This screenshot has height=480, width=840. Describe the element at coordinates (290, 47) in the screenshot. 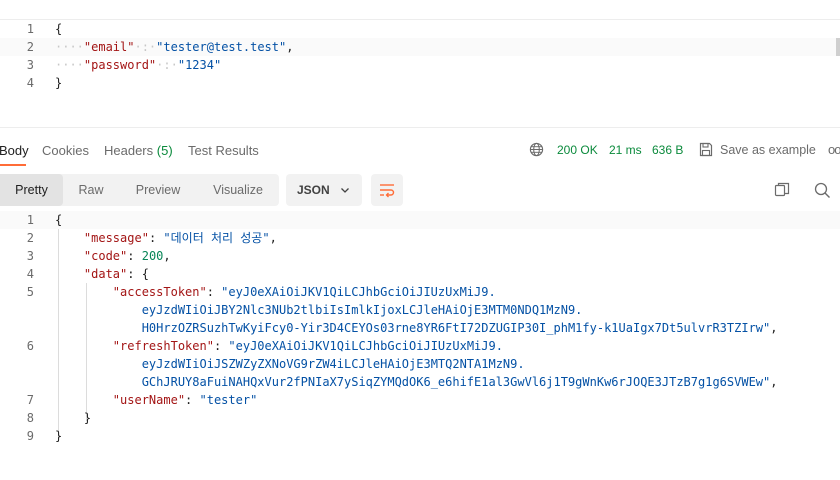

I see `comma: ,` at that location.